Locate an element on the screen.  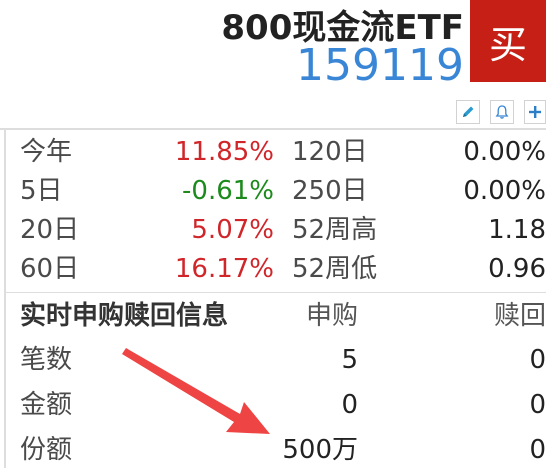
row-label: 金额 is located at coordinates (46, 405).